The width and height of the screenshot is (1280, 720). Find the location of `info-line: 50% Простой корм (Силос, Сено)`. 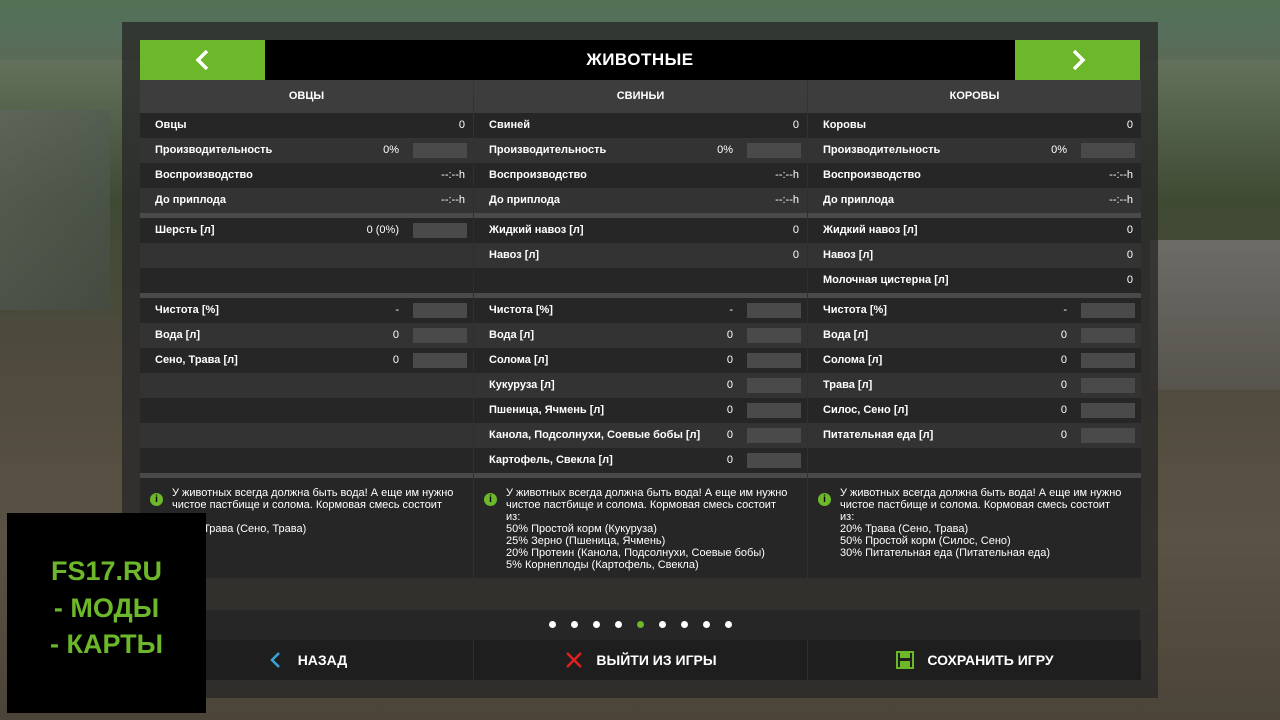

info-line: 50% Простой корм (Силос, Сено) is located at coordinates (925, 541).